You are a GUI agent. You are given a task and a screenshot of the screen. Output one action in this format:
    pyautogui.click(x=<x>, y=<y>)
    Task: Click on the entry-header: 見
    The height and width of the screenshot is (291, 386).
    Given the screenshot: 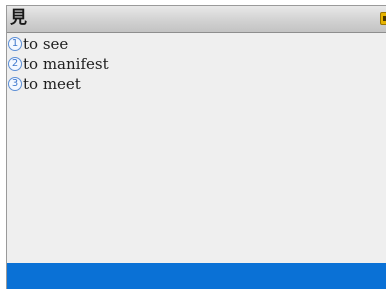 What is the action you would take?
    pyautogui.click(x=196, y=19)
    